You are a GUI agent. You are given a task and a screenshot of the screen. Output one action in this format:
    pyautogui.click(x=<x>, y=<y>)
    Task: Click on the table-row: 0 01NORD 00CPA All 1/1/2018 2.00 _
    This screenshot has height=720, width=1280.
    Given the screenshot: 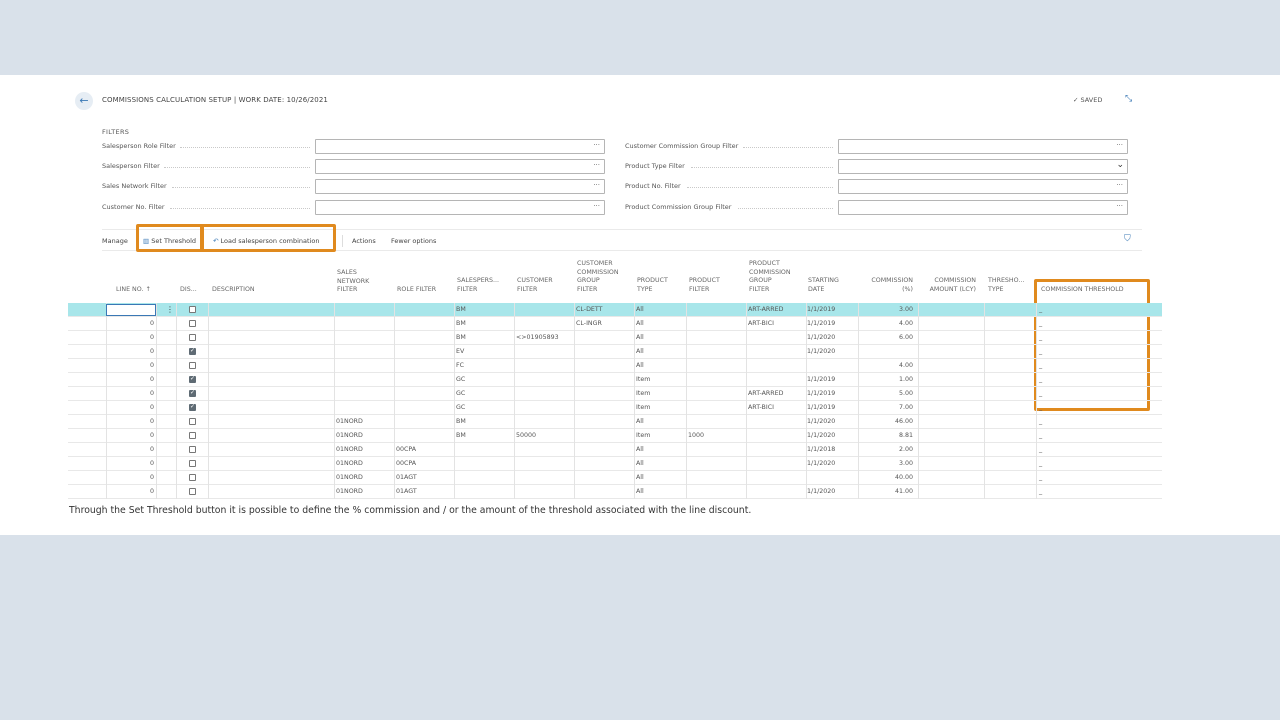 What is the action you would take?
    pyautogui.click(x=615, y=450)
    